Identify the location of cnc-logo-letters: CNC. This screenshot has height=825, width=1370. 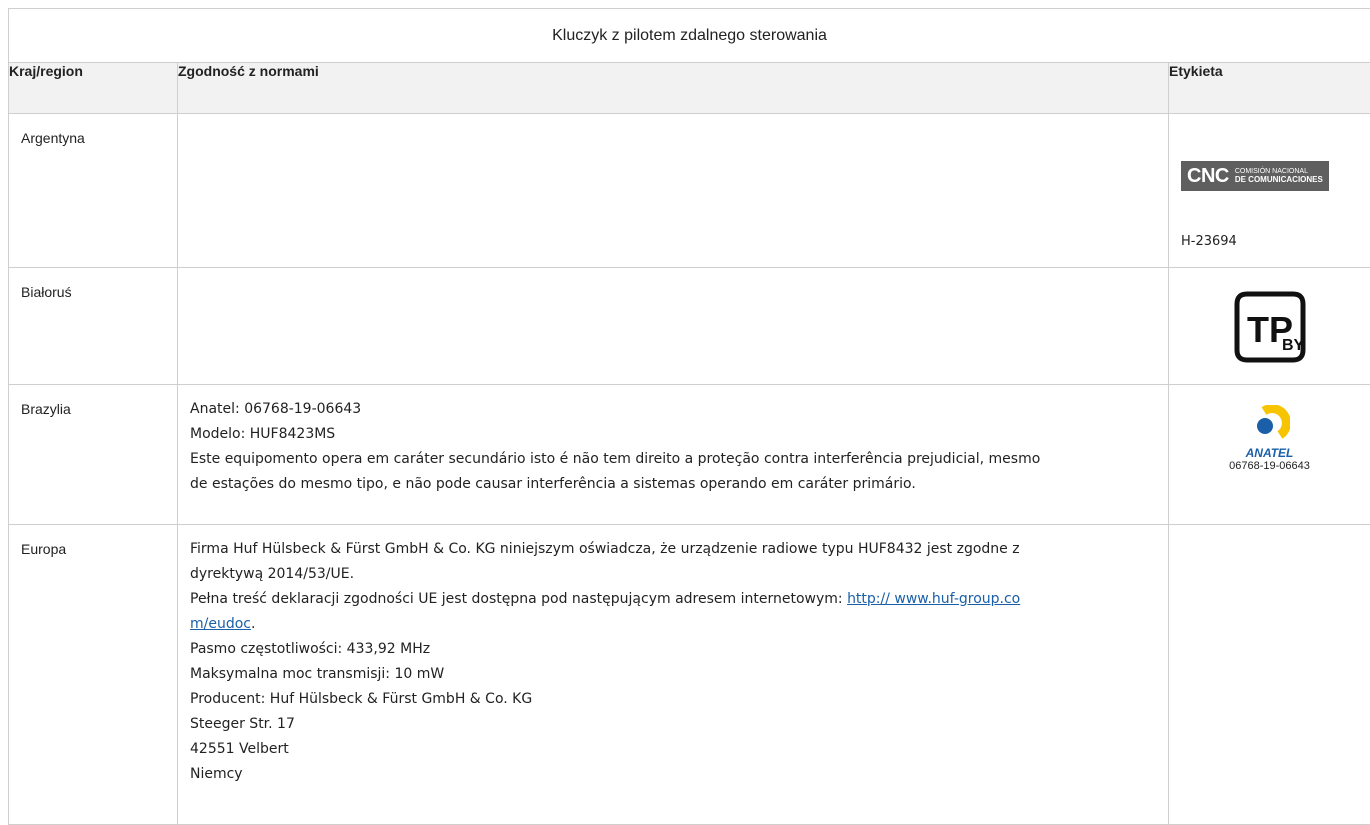
(1208, 176).